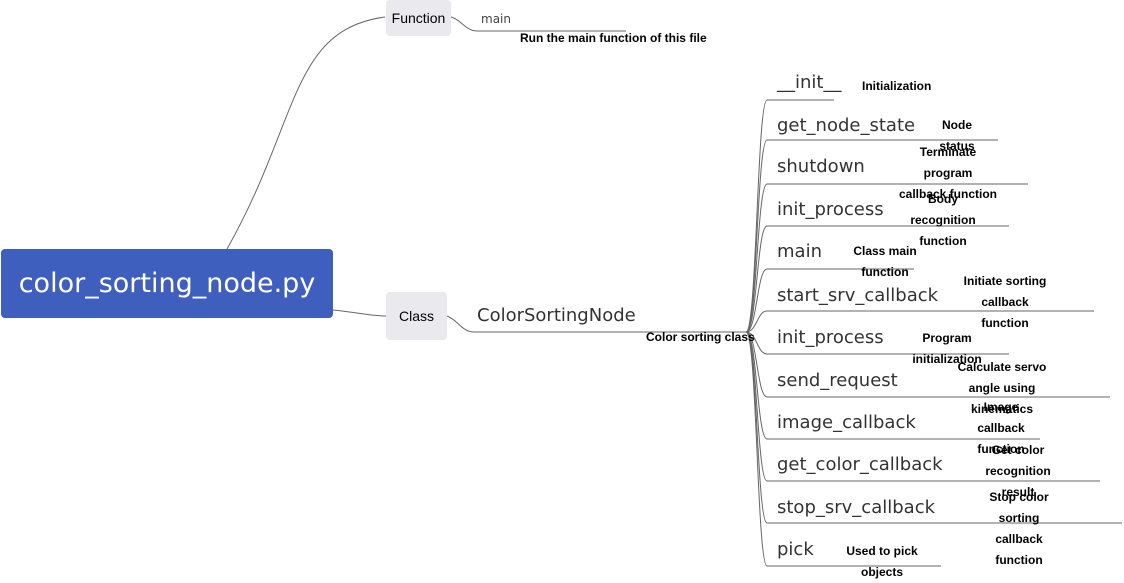 The image size is (1124, 583). What do you see at coordinates (885, 261) in the screenshot?
I see `method-note: Class main function` at bounding box center [885, 261].